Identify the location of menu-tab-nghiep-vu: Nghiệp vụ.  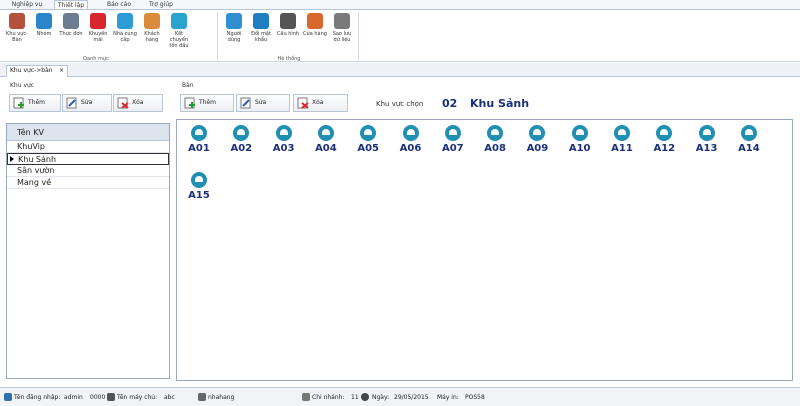
(27, 4).